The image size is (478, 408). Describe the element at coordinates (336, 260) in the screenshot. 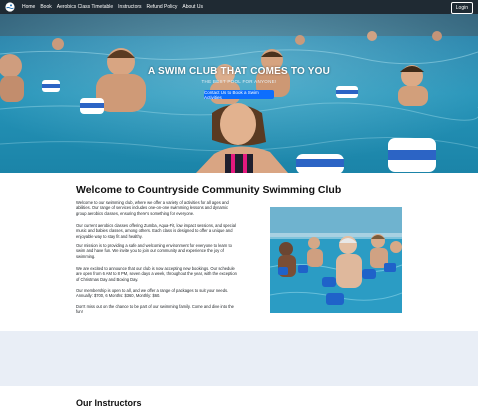

I see `aqua-aerobics-image` at that location.